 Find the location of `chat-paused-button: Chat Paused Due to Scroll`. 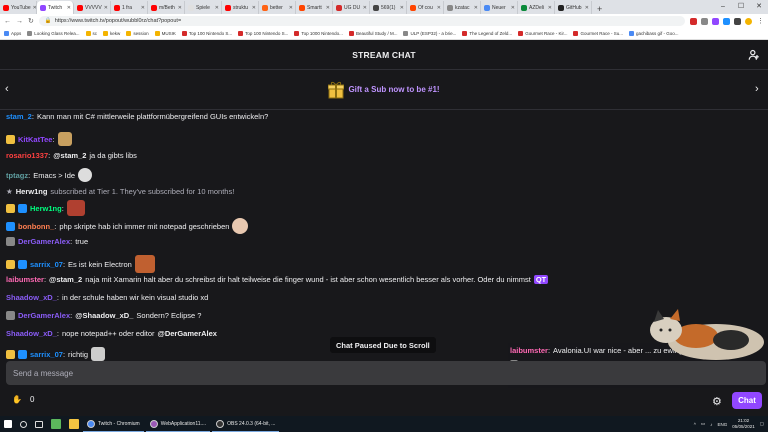

chat-paused-button: Chat Paused Due to Scroll is located at coordinates (383, 345).